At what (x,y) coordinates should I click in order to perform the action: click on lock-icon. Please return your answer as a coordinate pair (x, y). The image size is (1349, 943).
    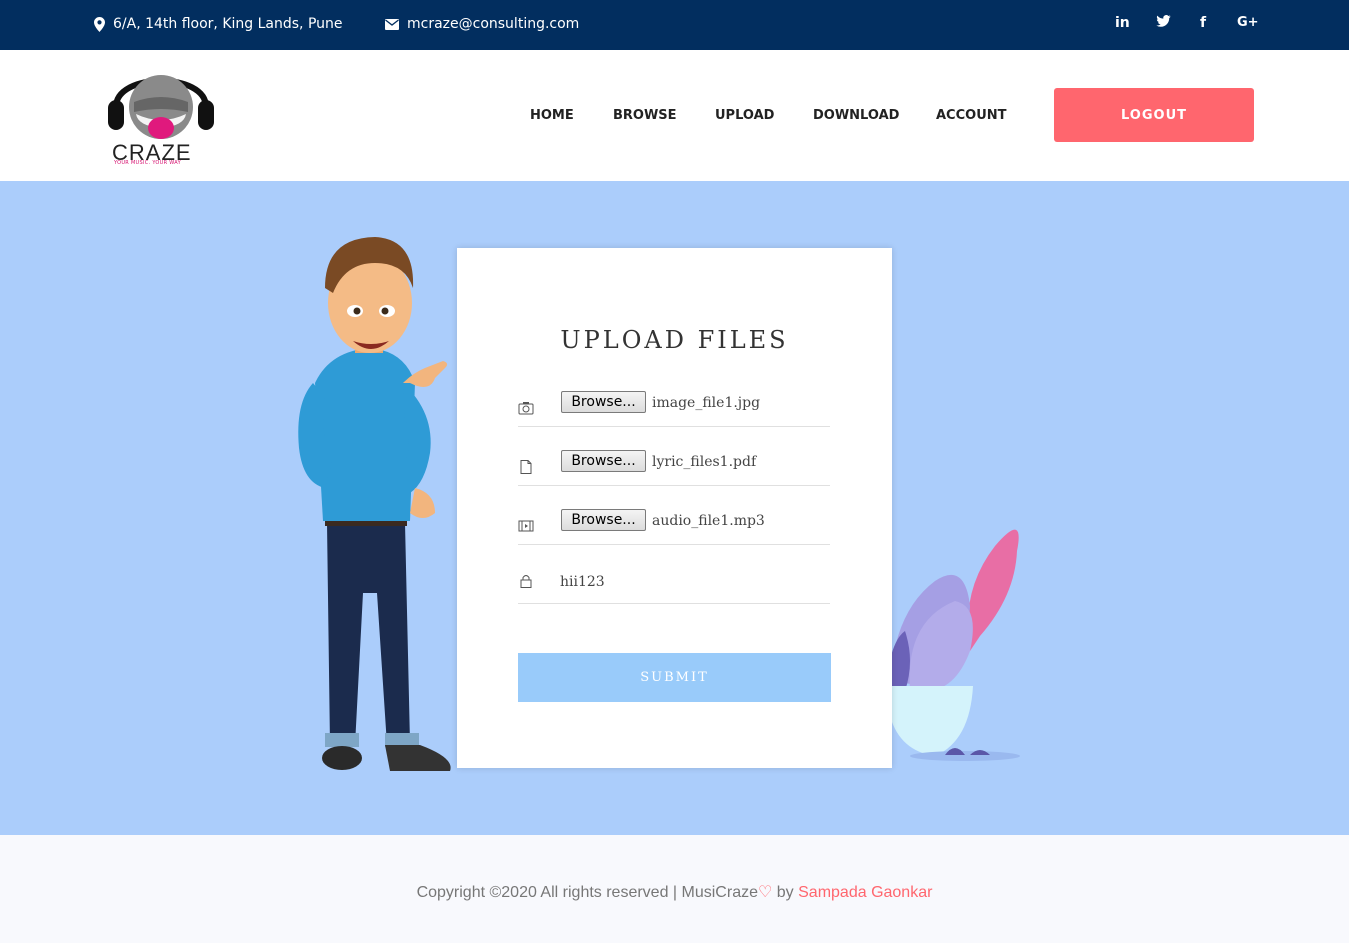
    Looking at the image, I should click on (526, 581).